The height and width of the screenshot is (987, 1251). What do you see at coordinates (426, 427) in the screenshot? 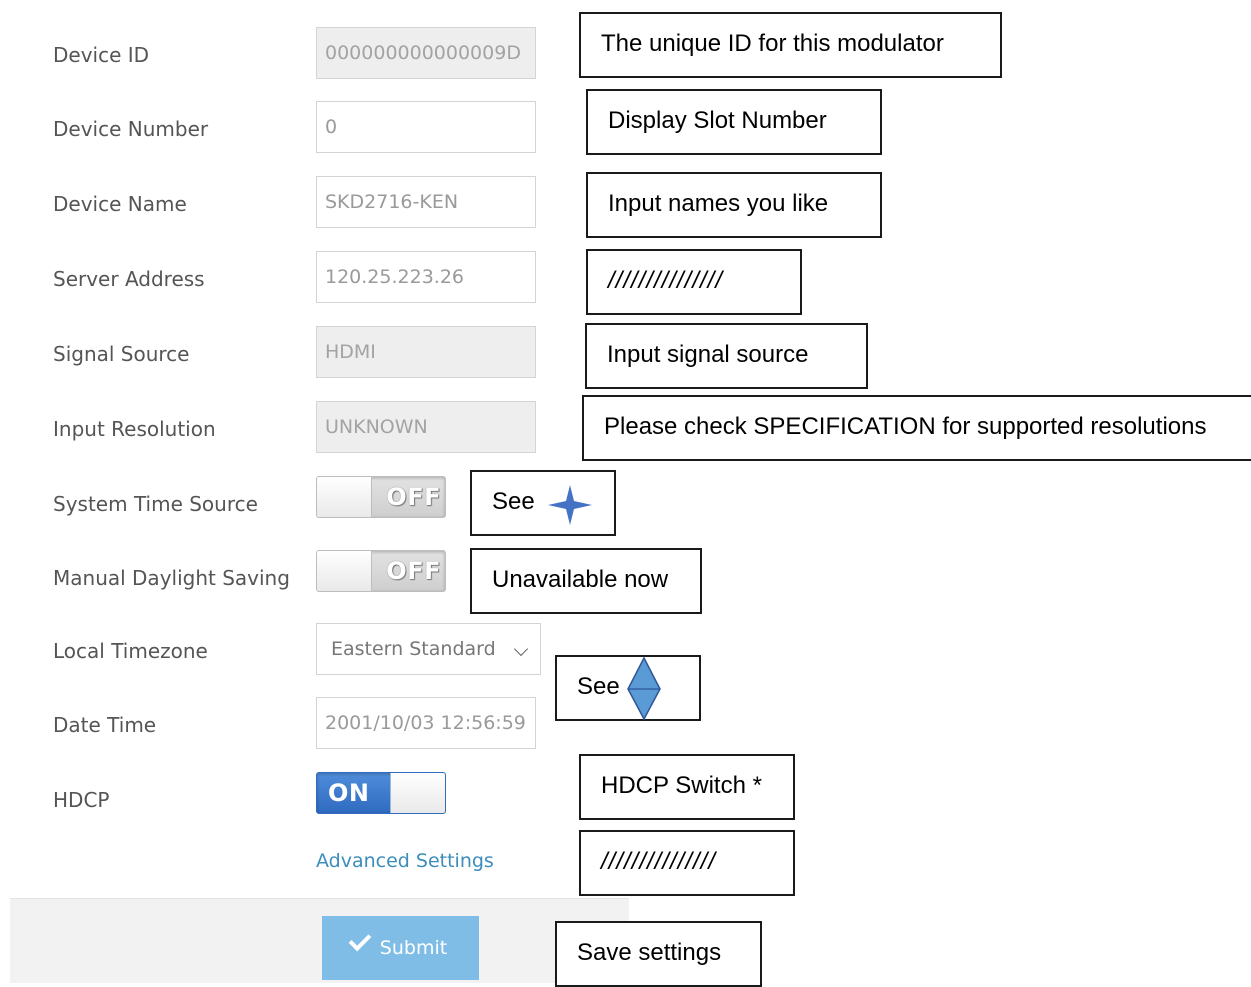
I see `input-resolution-field: UNKNOWN` at bounding box center [426, 427].